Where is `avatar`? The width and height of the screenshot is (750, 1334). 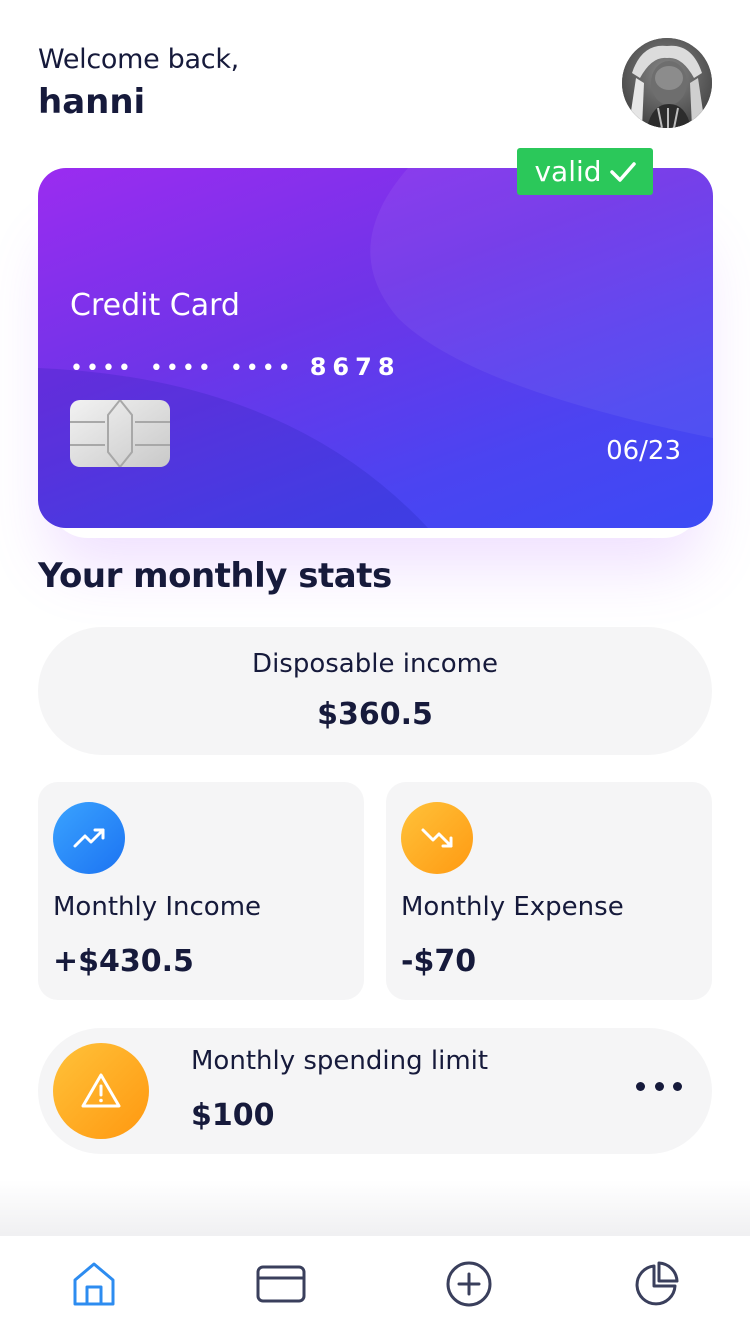
avatar is located at coordinates (667, 83).